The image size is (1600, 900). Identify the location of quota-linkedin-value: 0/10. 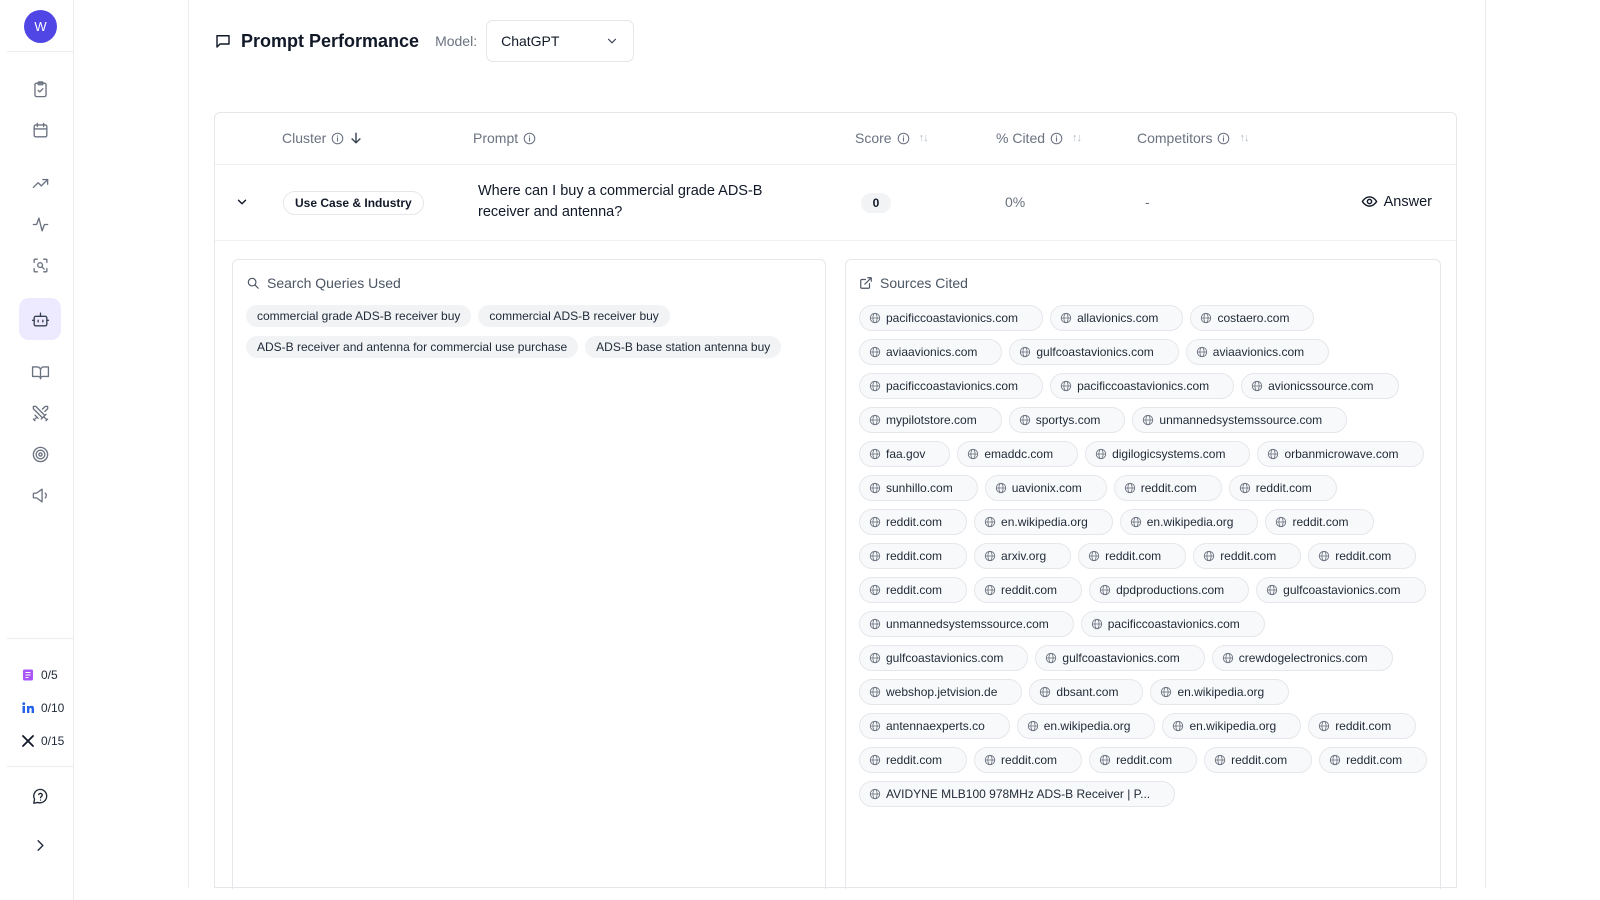
(53, 708).